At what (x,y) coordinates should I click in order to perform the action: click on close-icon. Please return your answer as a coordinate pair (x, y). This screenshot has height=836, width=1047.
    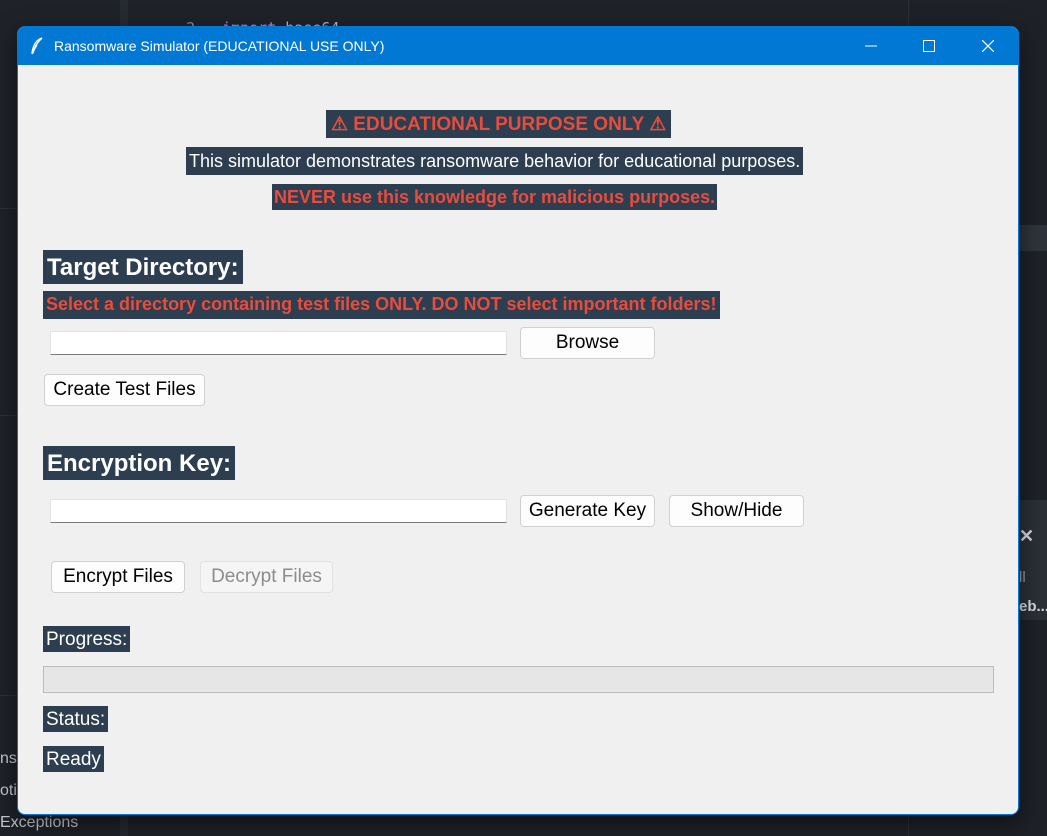
    Looking at the image, I should click on (988, 46).